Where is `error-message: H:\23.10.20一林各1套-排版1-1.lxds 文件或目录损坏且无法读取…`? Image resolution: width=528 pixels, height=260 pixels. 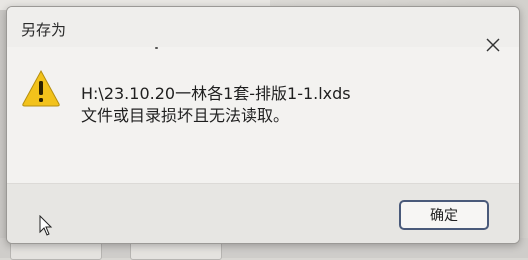 error-message: H:\23.10.20一林各1套-排版1-1.lxds 文件或目录损坏且无法读取… is located at coordinates (216, 105).